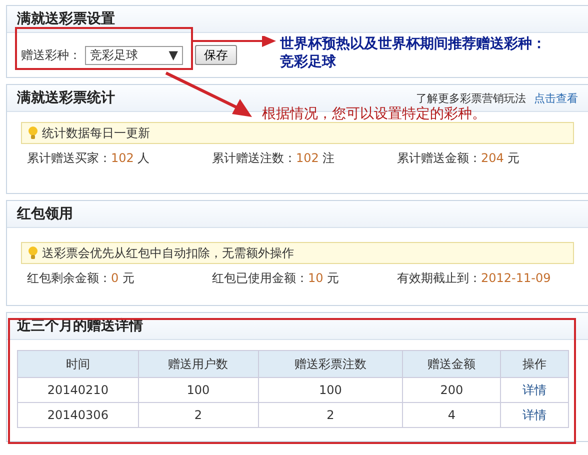 This screenshot has height=455, width=588. What do you see at coordinates (451, 415) in the screenshot?
I see `table-cell: 4` at bounding box center [451, 415].